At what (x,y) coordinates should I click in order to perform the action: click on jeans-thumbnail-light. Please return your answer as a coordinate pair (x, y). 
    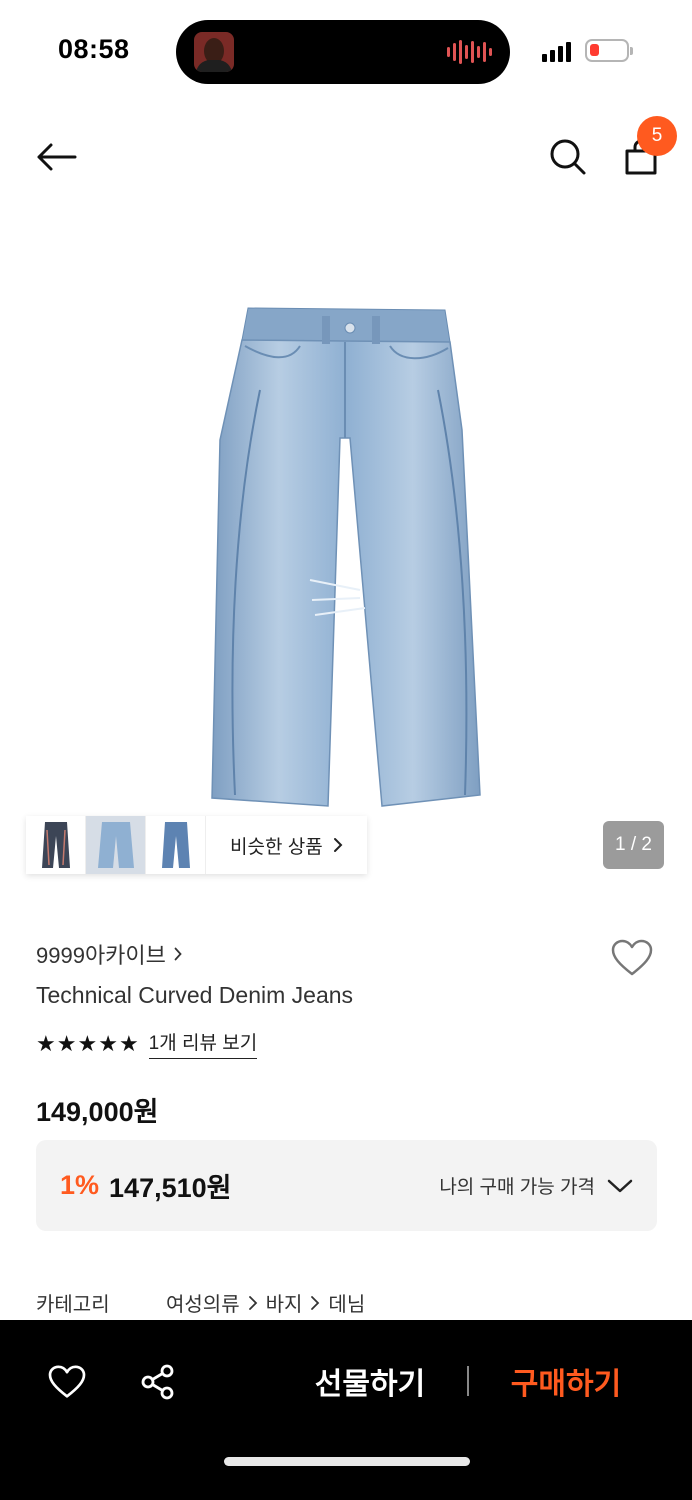
    Looking at the image, I should click on (115, 845).